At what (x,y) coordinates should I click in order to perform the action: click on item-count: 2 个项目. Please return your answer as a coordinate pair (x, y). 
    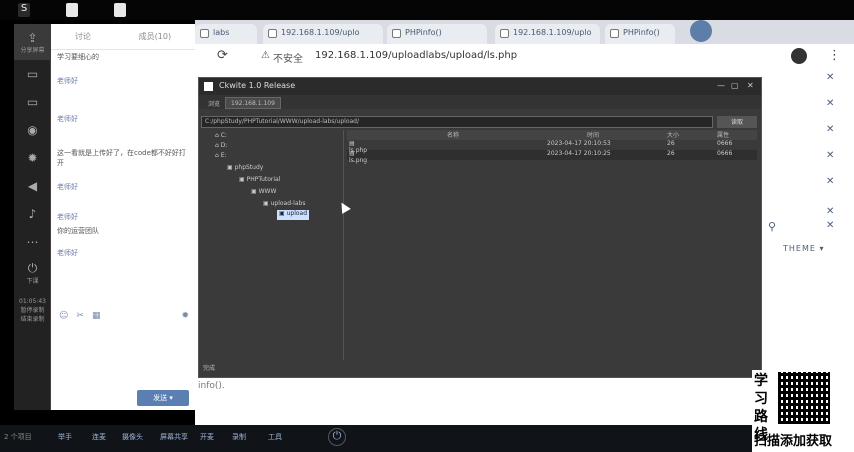
    Looking at the image, I should click on (18, 437).